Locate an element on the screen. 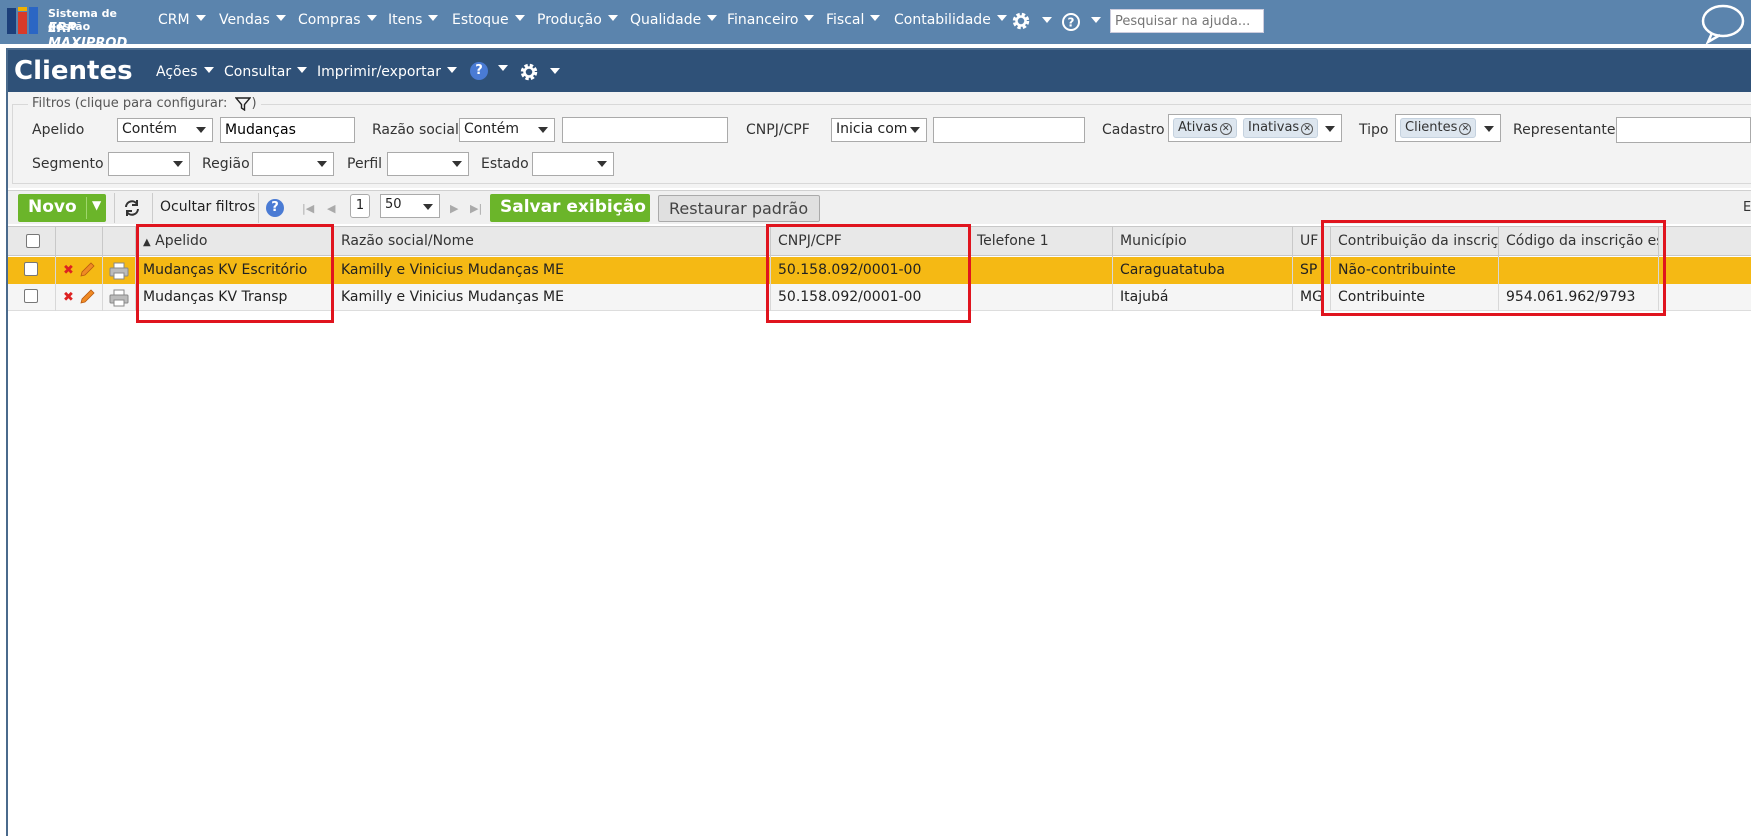 The image size is (1751, 836). tipo-multiselect: Clientes ✕ is located at coordinates (1448, 128).